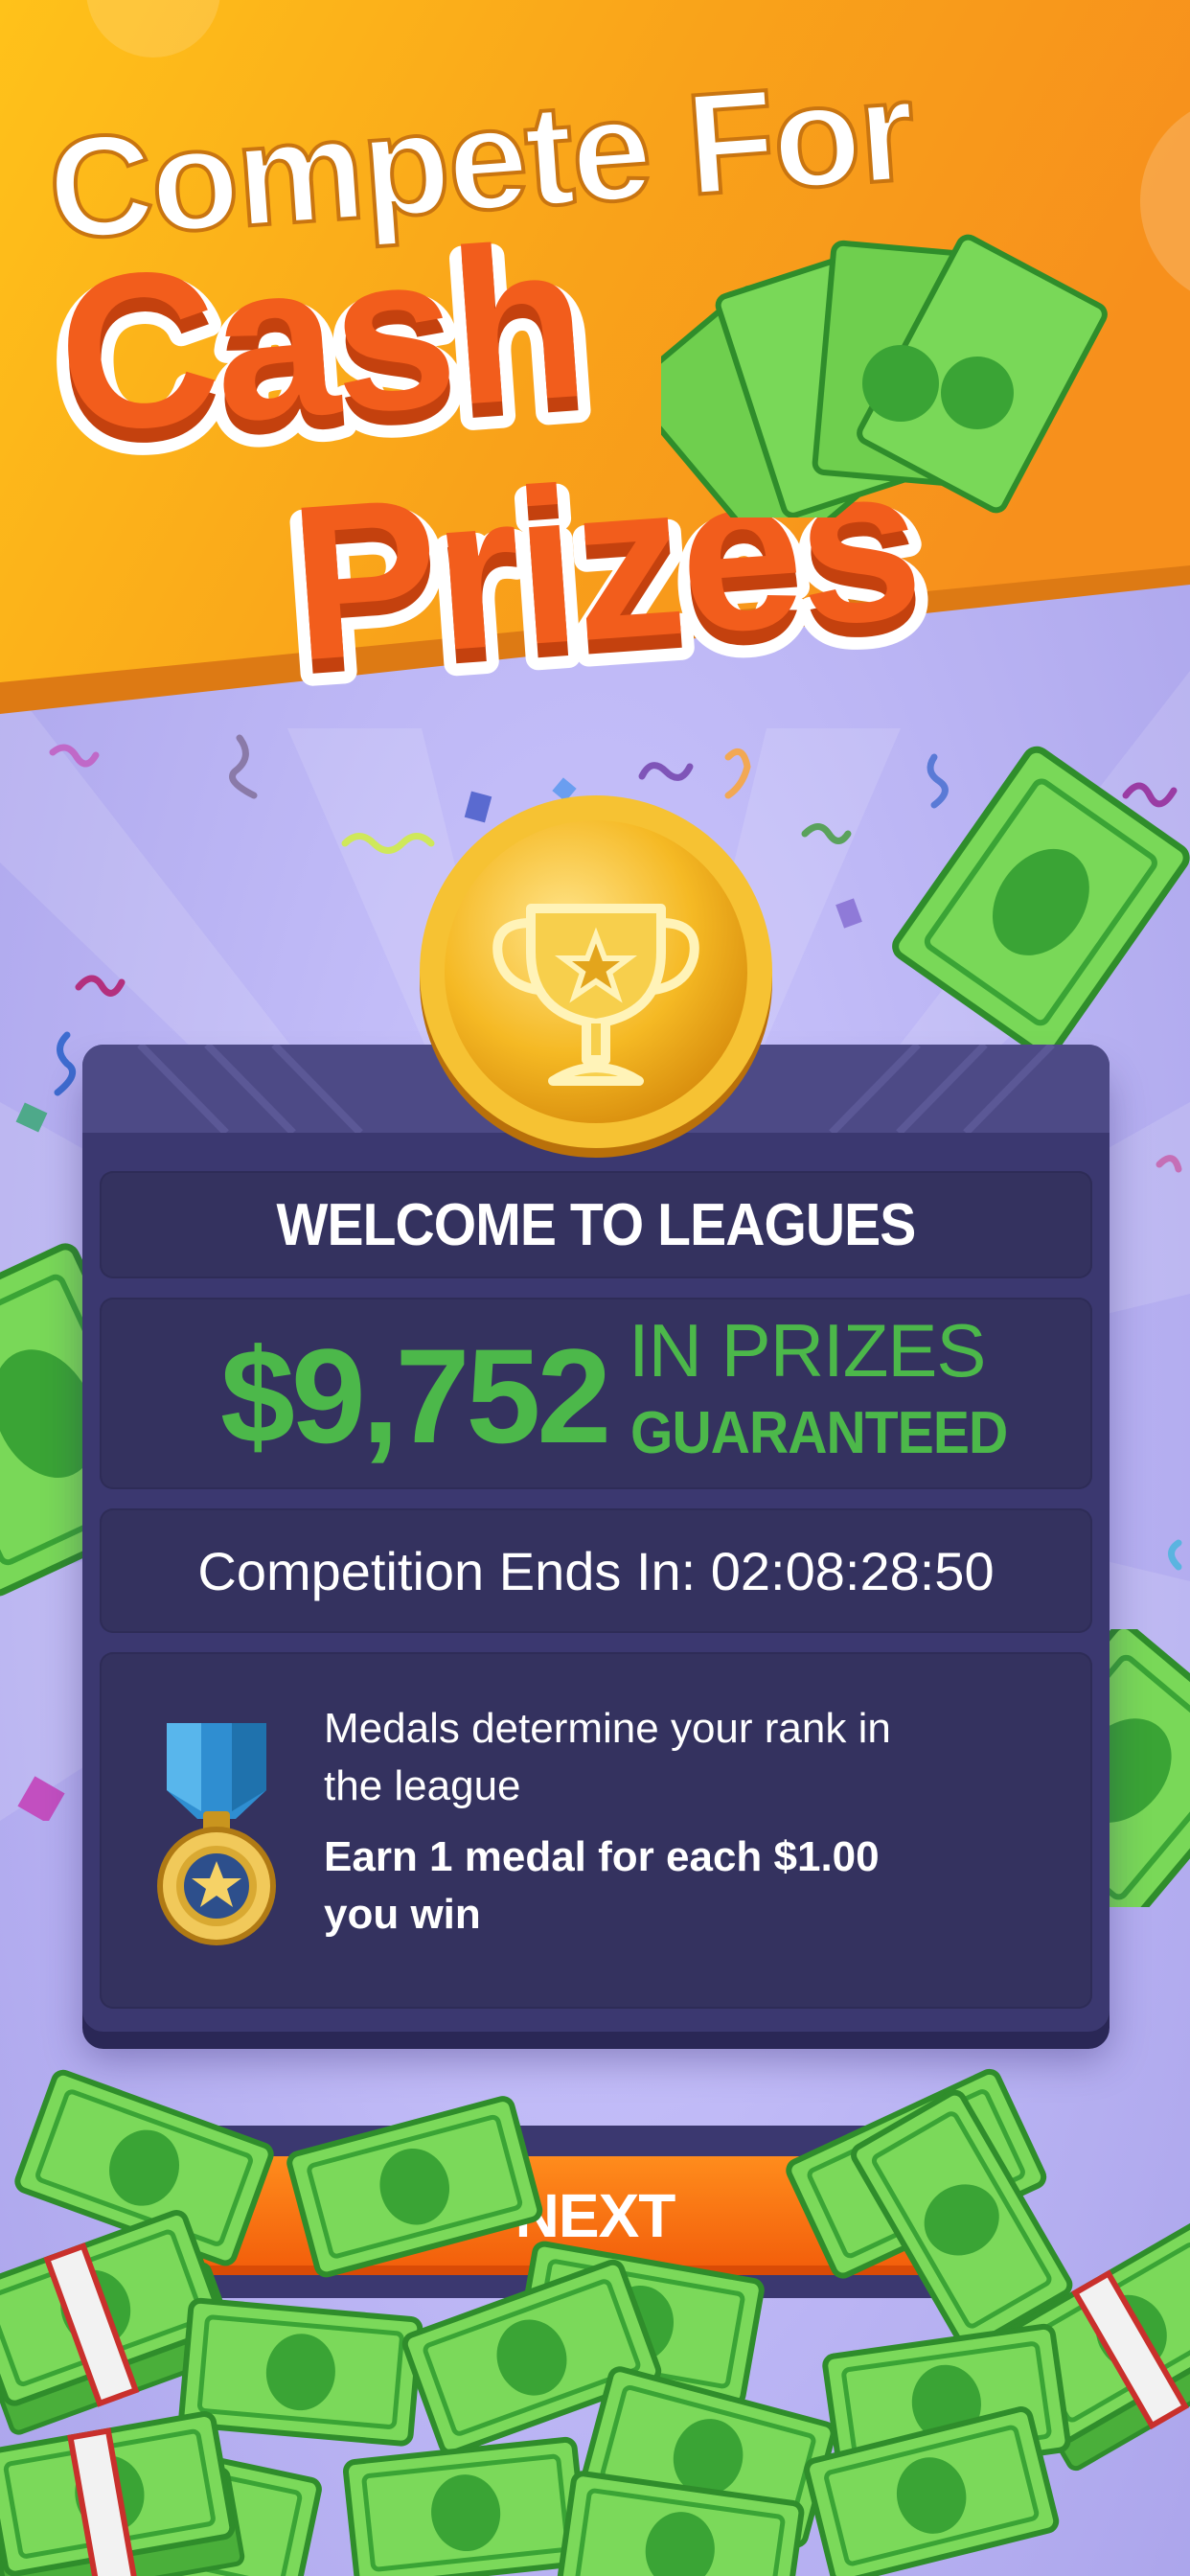  Describe the element at coordinates (602, 1856) in the screenshot. I see `medal-rule-line1: Earn 1 medal for each $1.00` at that location.